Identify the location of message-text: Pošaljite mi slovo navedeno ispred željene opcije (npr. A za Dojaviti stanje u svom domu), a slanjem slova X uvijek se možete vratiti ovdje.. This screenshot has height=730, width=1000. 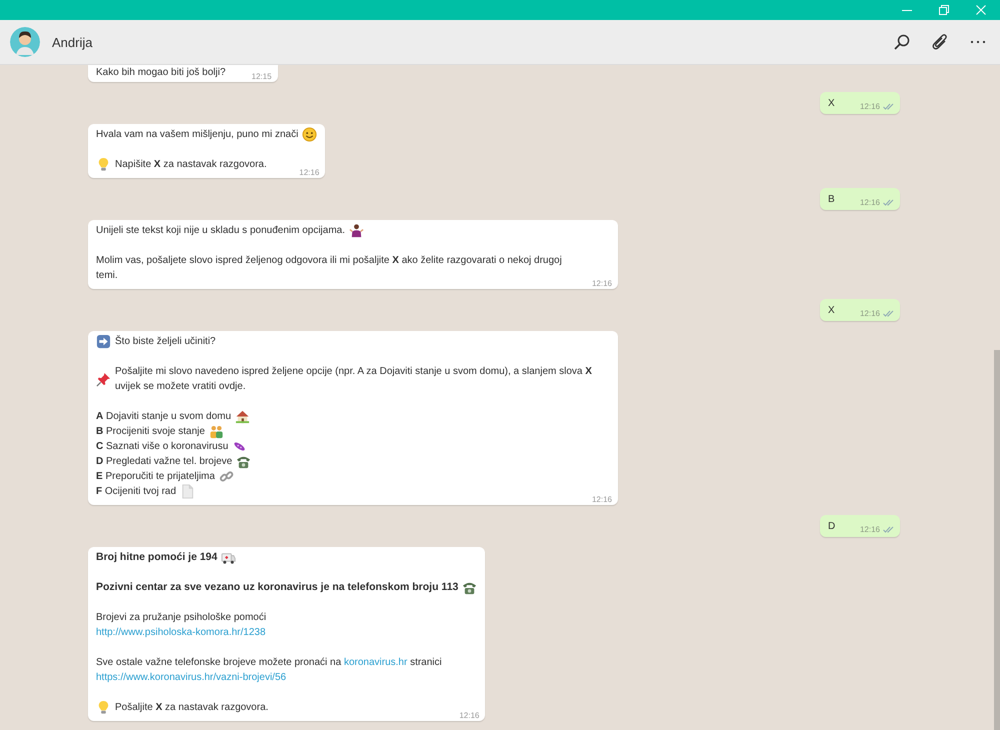
(354, 379).